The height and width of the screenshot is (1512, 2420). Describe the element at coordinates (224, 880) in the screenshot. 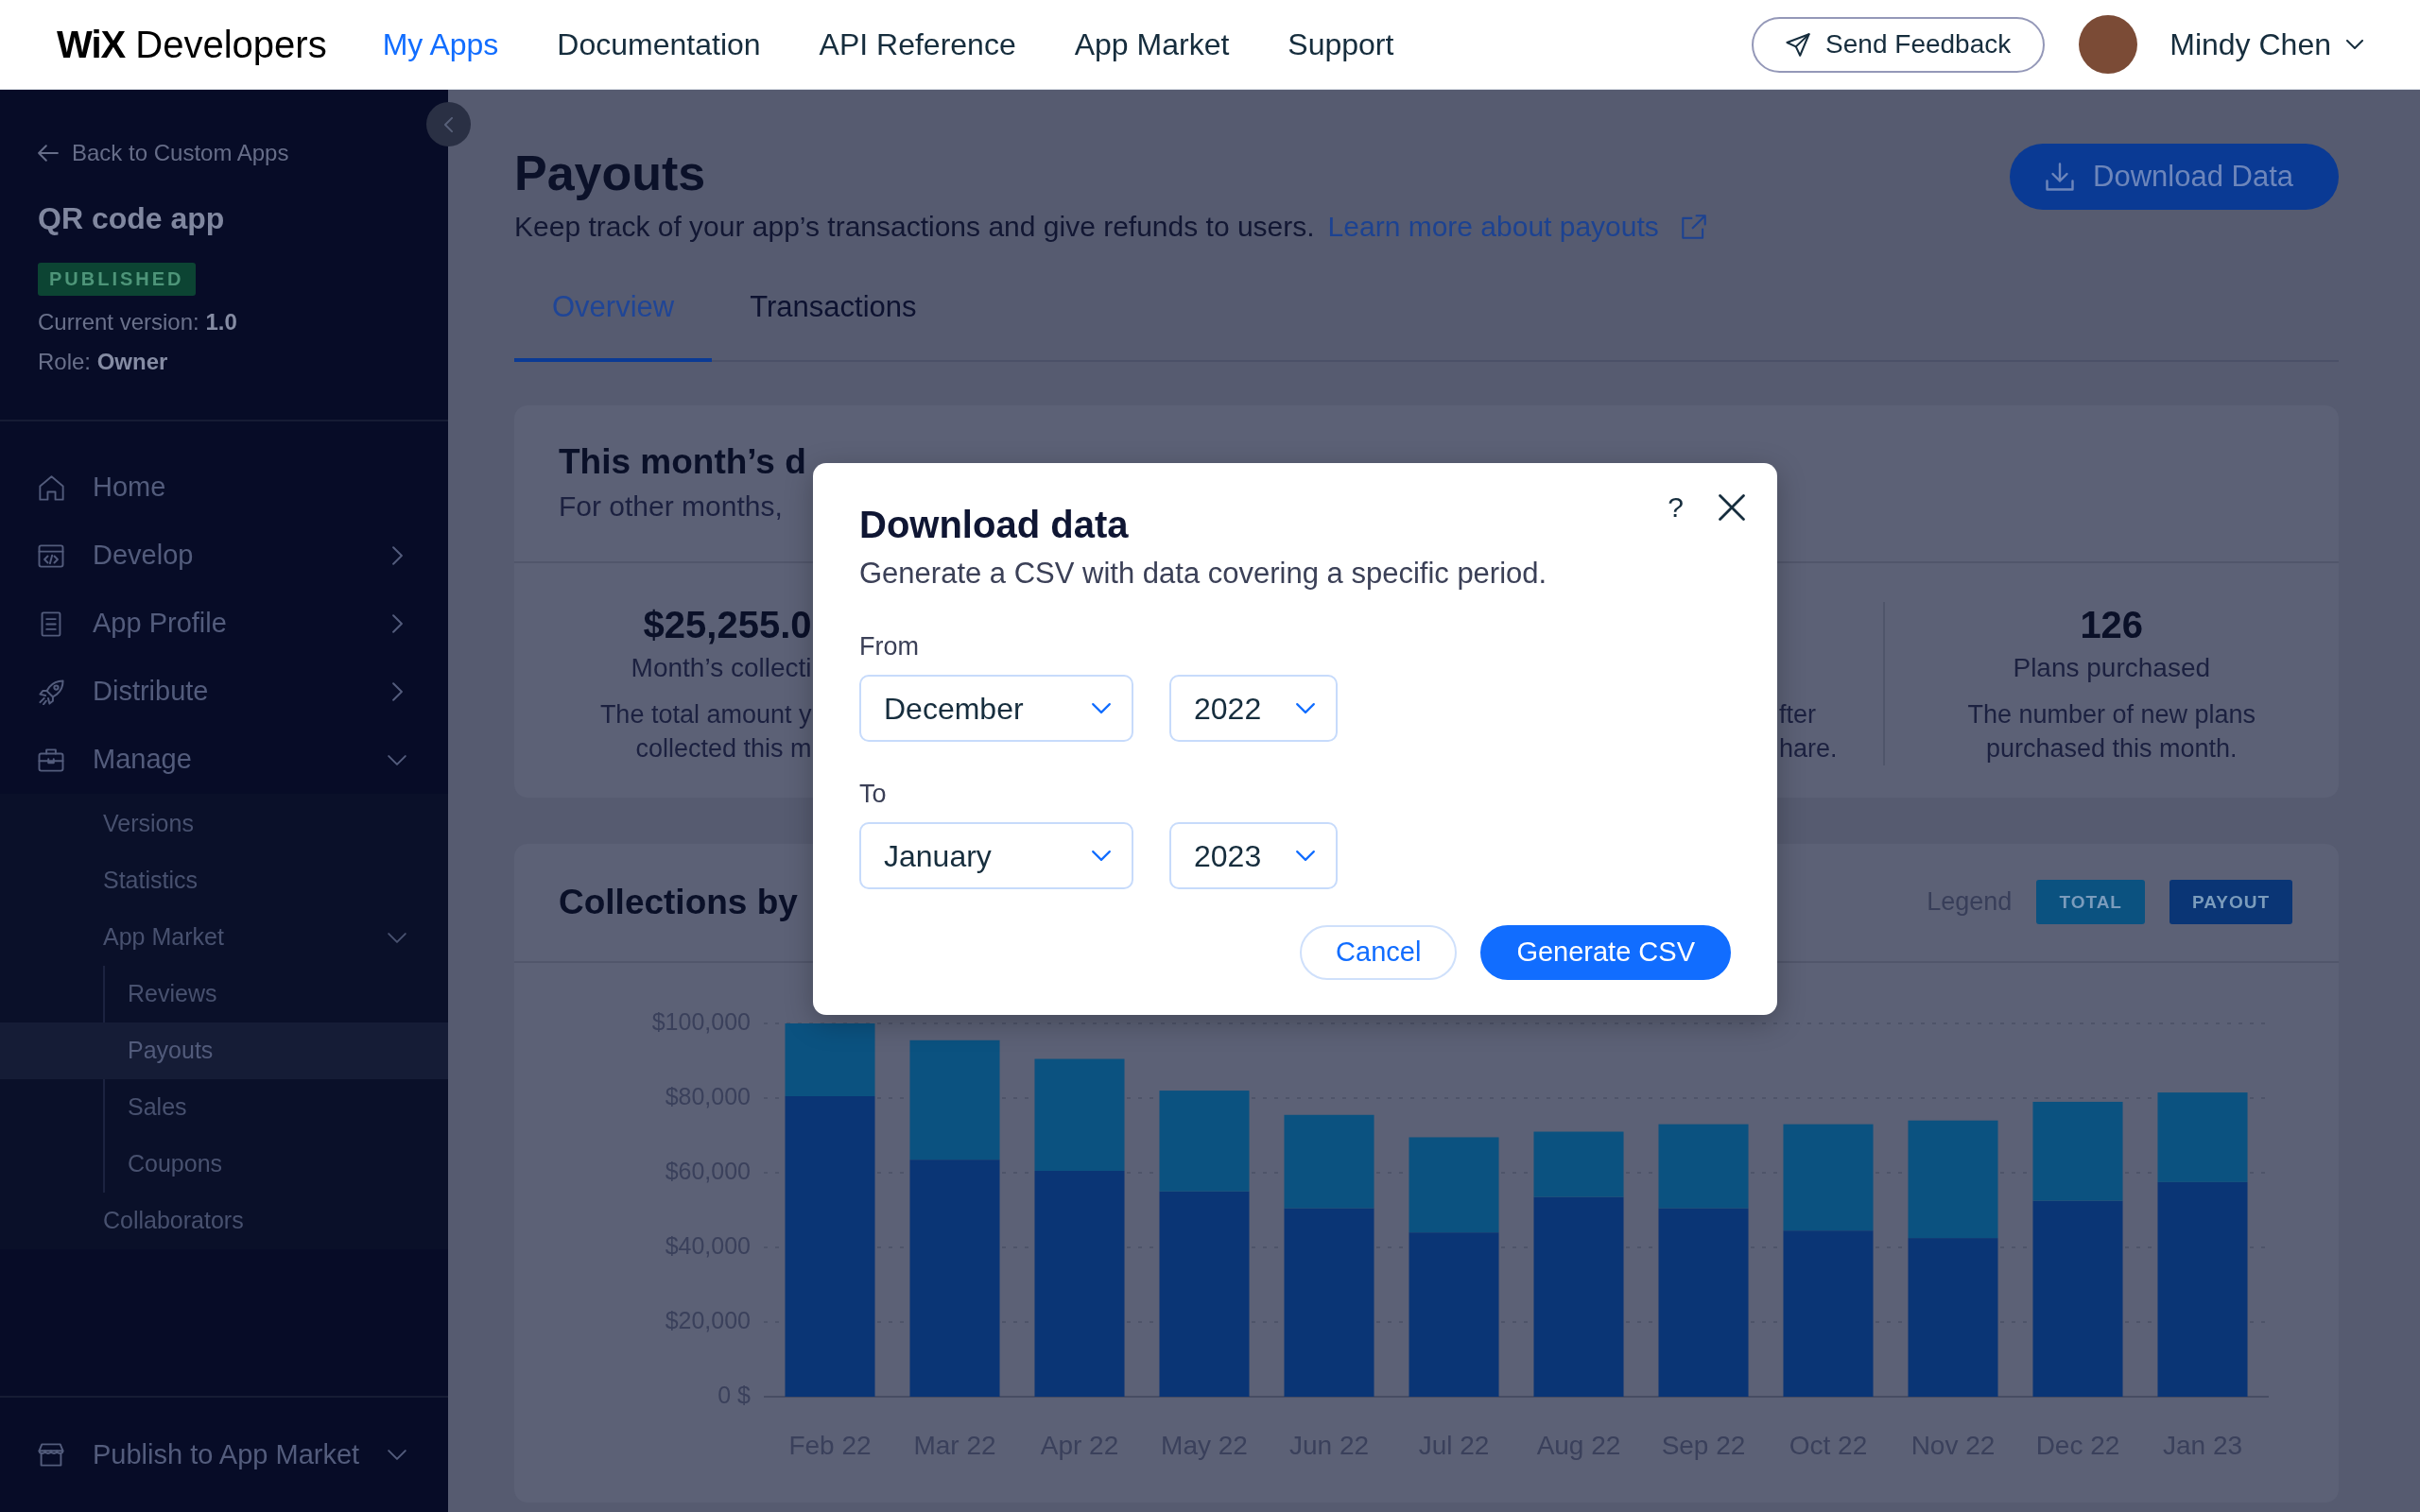

I see `sidebar-subitem: Statistics` at that location.